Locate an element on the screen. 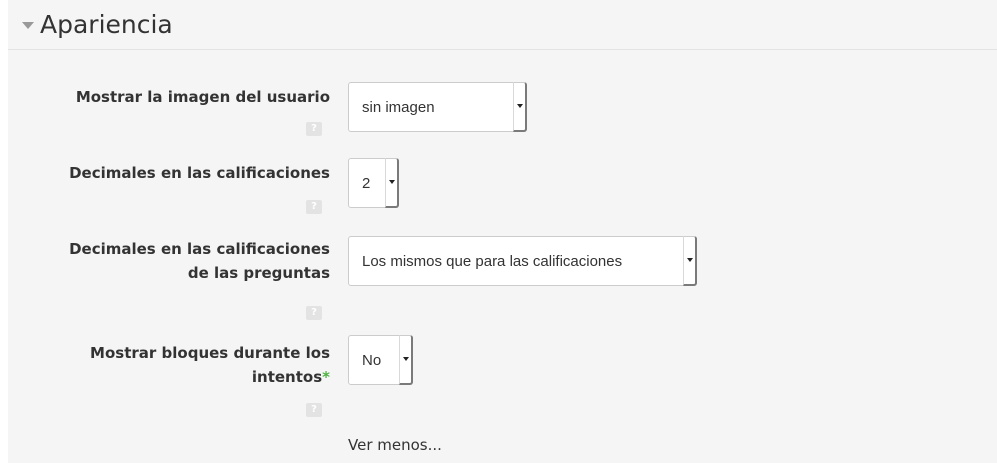 Image resolution: width=997 pixels, height=463 pixels. field-label-line: de las preguntas is located at coordinates (258, 273).